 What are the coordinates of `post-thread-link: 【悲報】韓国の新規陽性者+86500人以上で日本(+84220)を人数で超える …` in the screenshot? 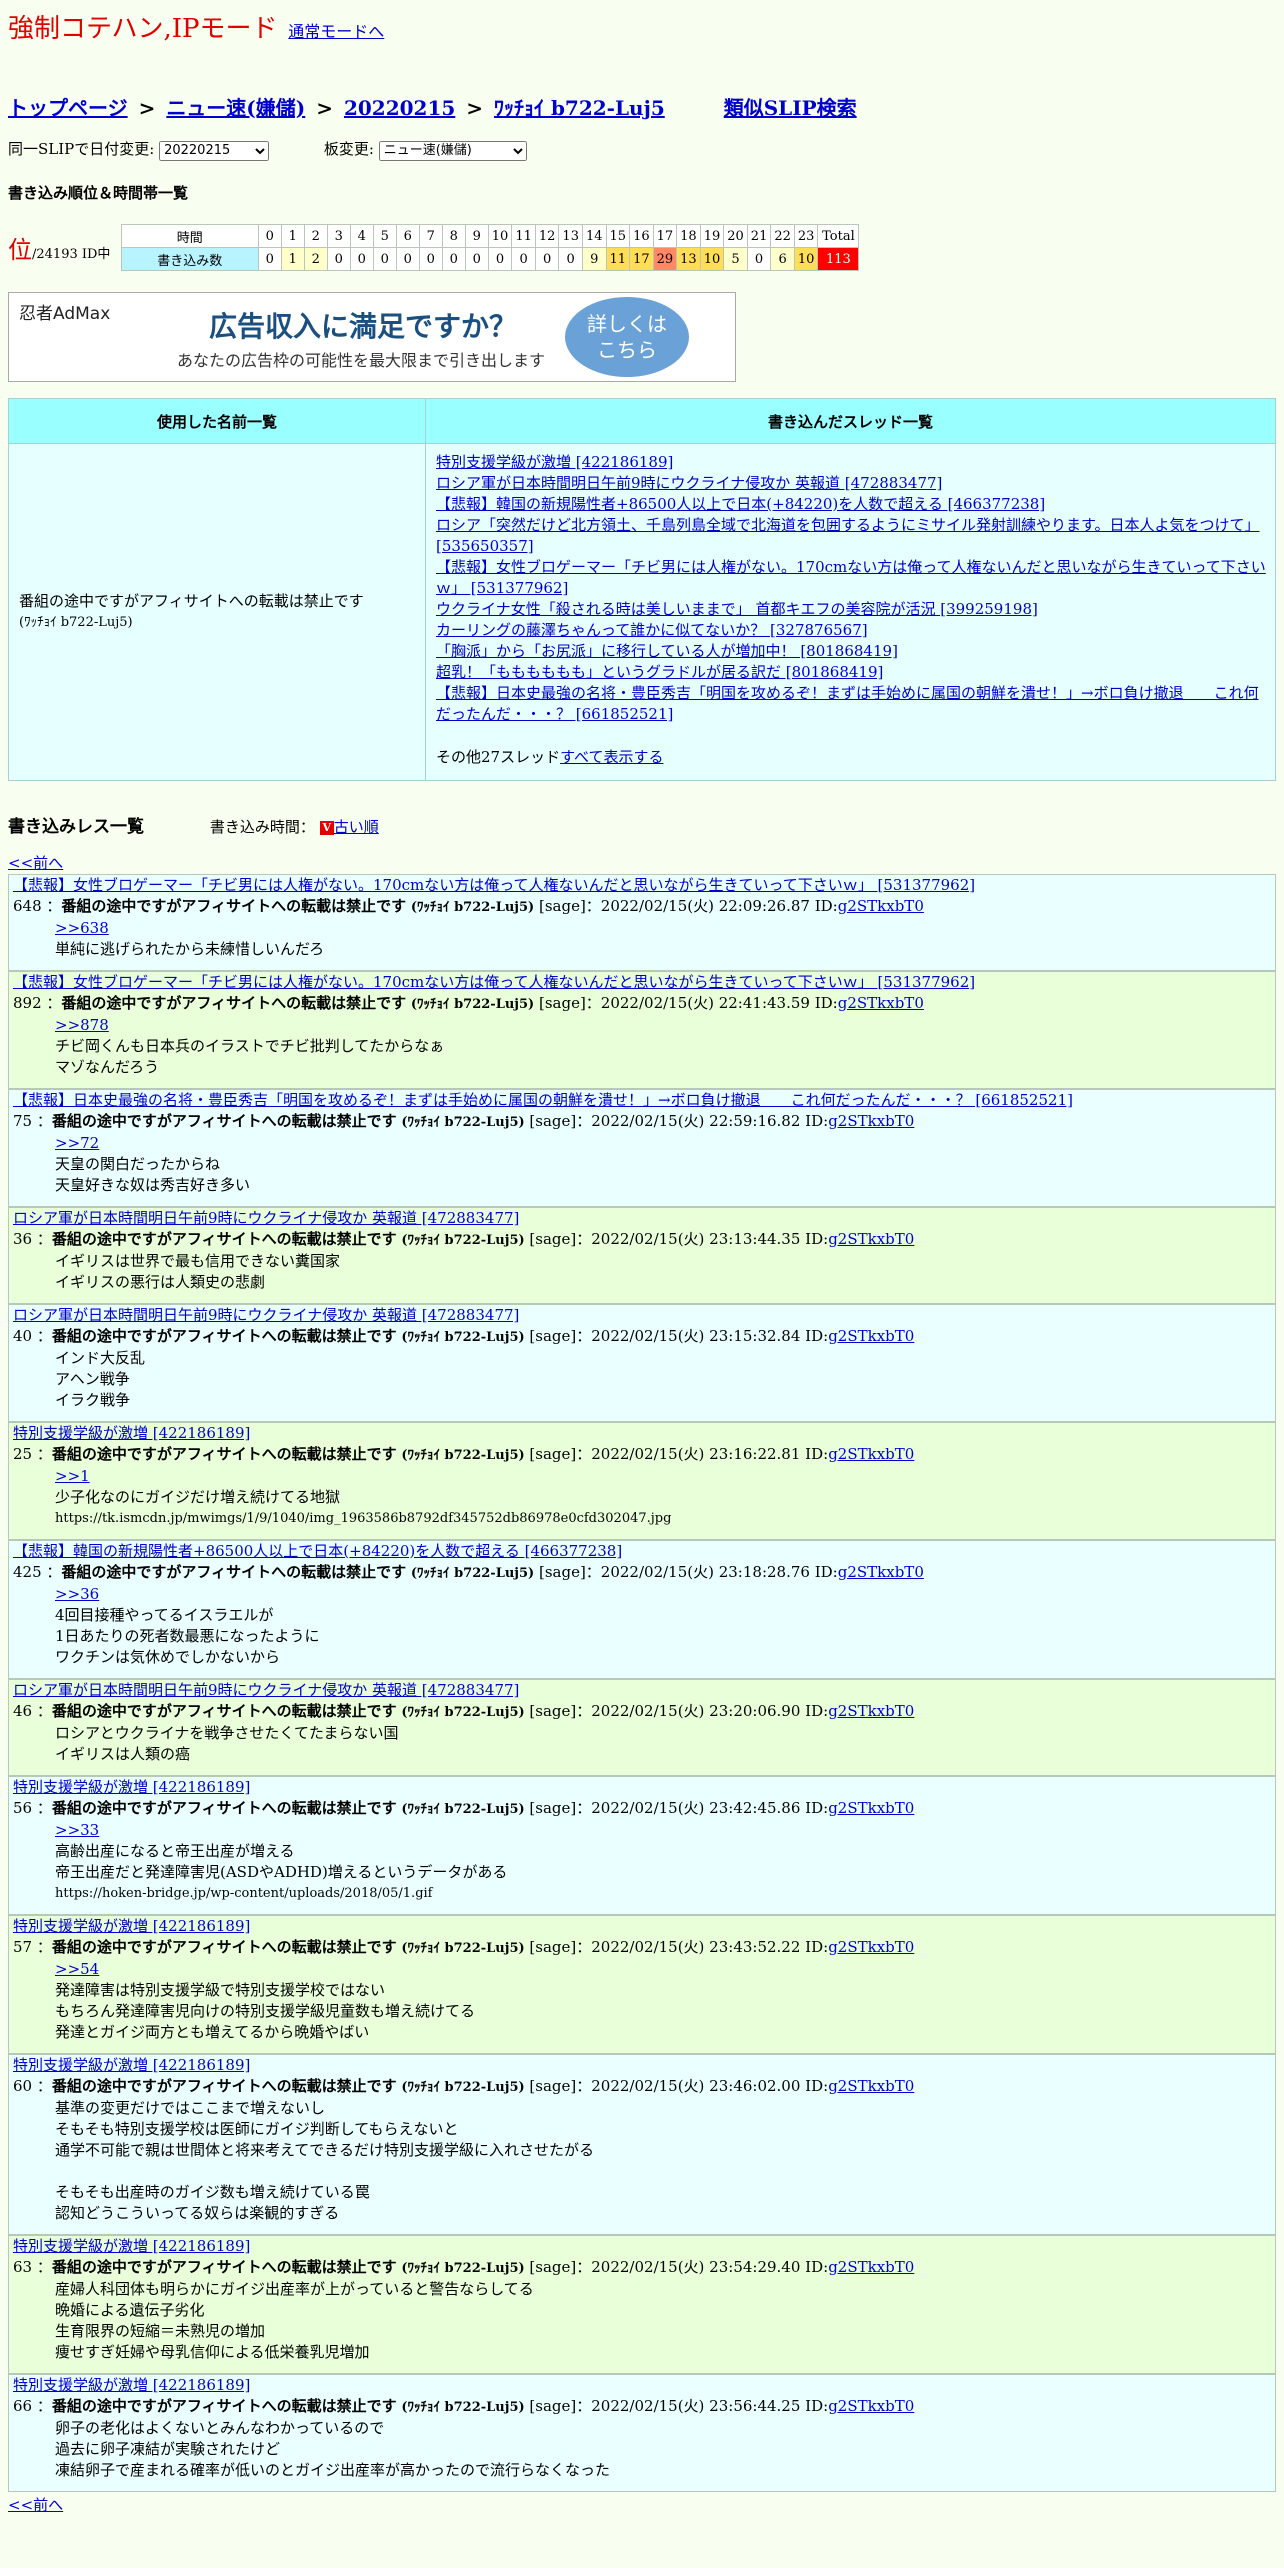 It's located at (642, 1551).